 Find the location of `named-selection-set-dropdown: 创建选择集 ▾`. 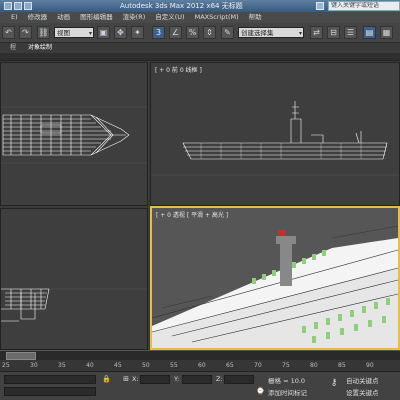

named-selection-set-dropdown: 创建选择集 ▾ is located at coordinates (271, 32).